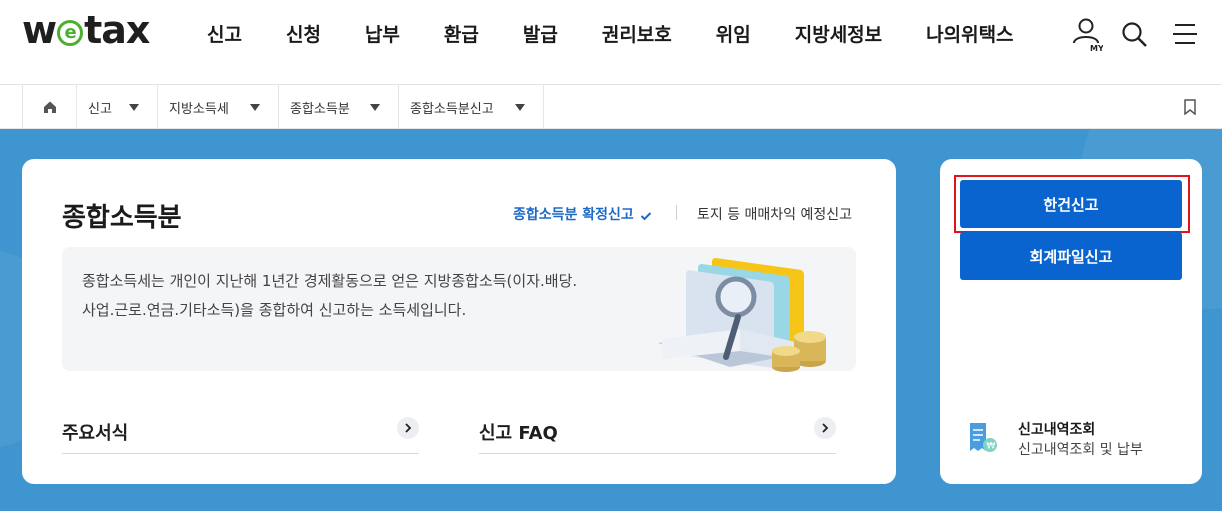  What do you see at coordinates (774, 214) in the screenshot?
I see `preliminary-report-link: 토지 등 매매차익 예정신고` at bounding box center [774, 214].